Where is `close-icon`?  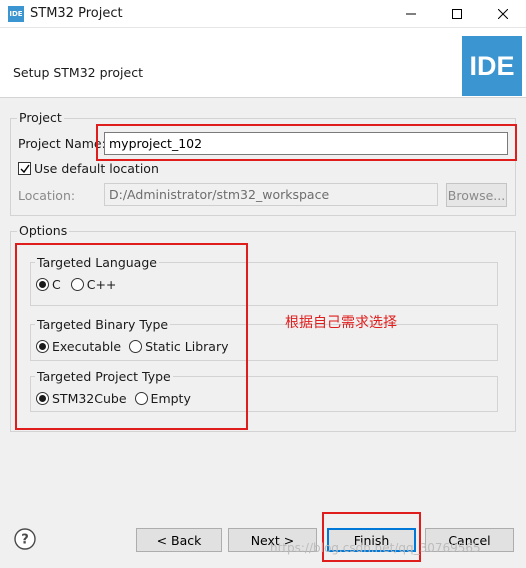
close-icon is located at coordinates (503, 14).